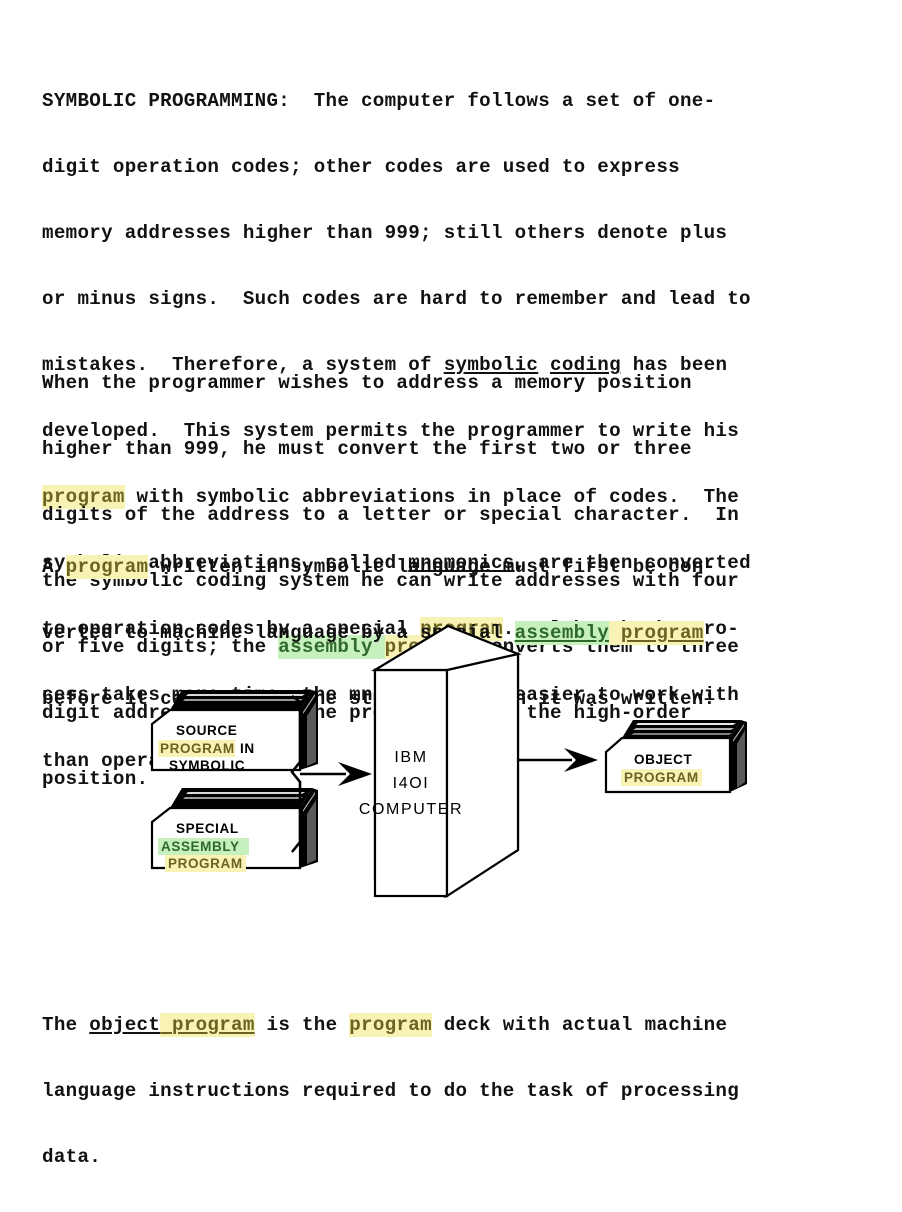 The height and width of the screenshot is (1212, 902). What do you see at coordinates (579, 1025) in the screenshot?
I see `text-run: deck with actual machine` at bounding box center [579, 1025].